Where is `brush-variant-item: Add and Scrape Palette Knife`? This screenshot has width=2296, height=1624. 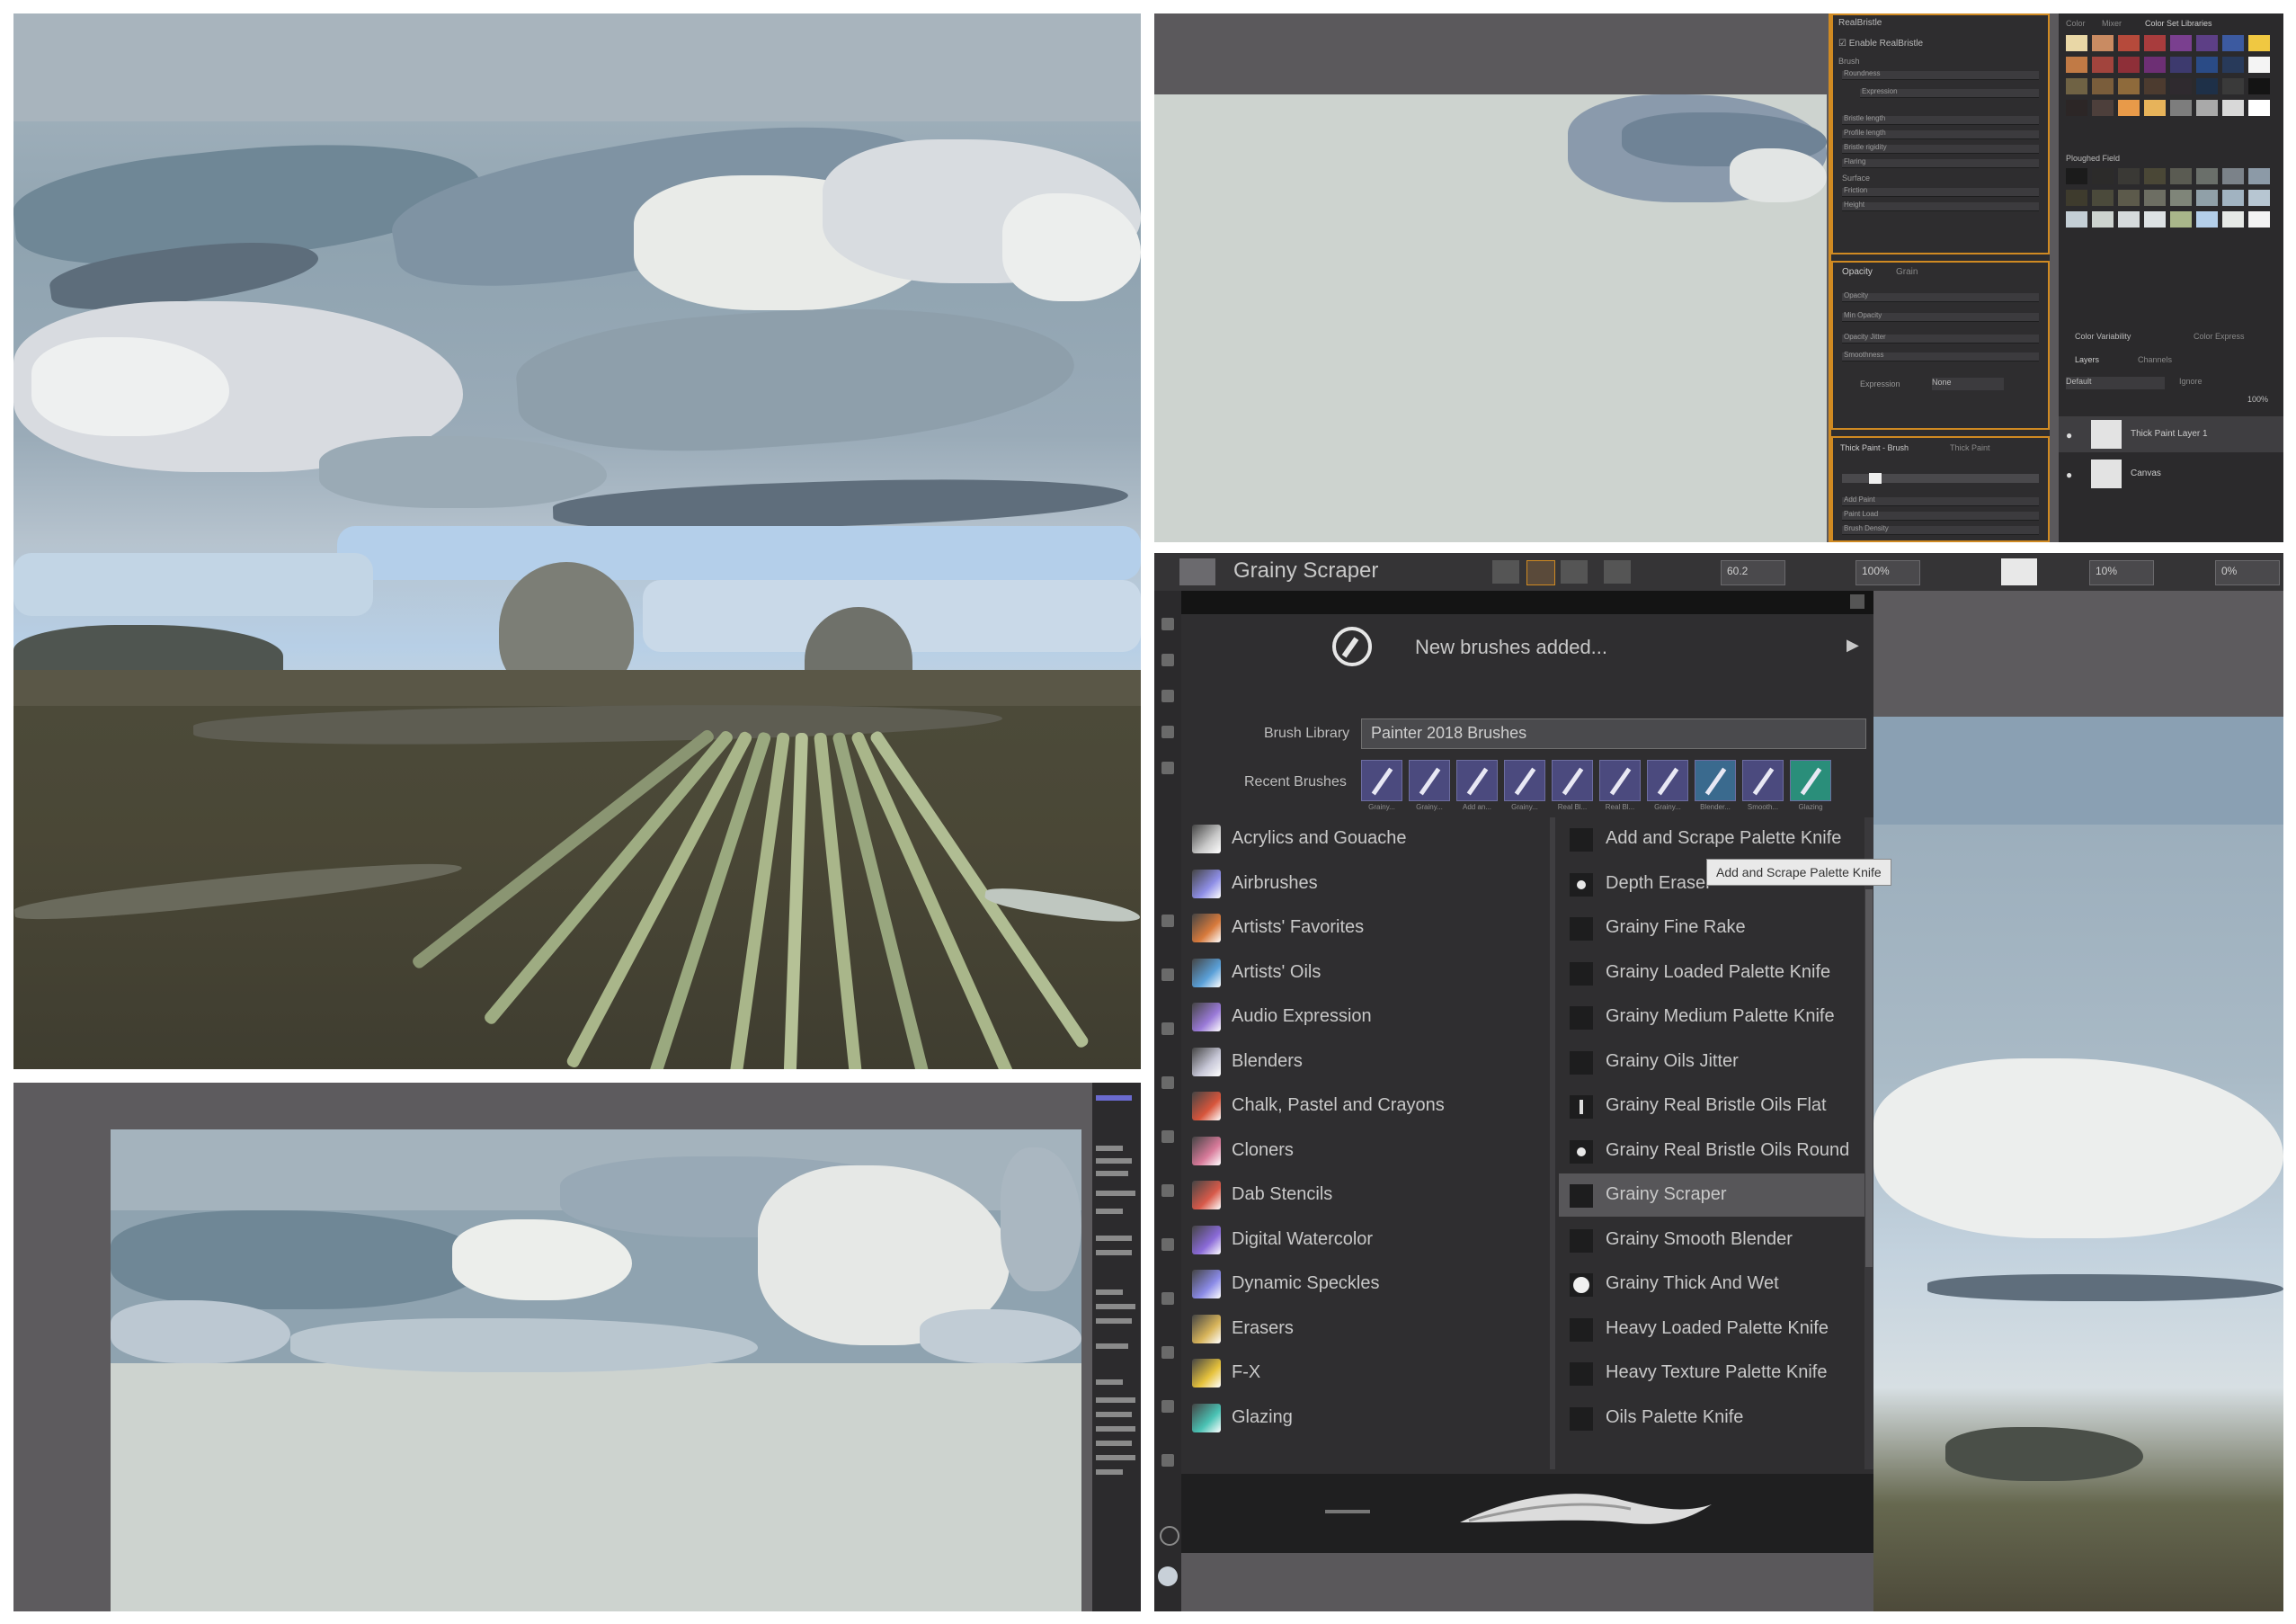 brush-variant-item: Add and Scrape Palette Knife is located at coordinates (1712, 839).